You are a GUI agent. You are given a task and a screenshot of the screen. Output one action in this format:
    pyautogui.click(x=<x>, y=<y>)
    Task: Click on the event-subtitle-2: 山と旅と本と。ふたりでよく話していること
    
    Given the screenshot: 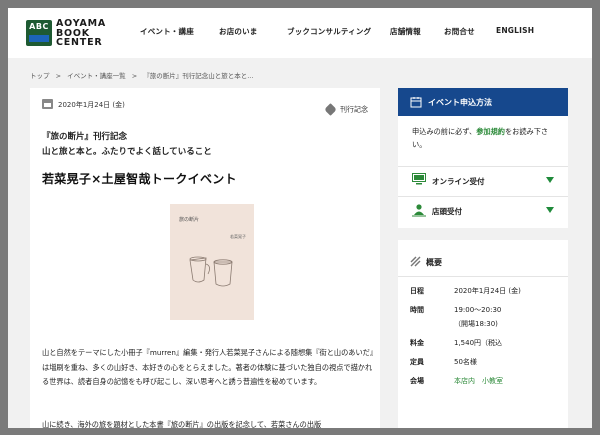 What is the action you would take?
    pyautogui.click(x=127, y=152)
    